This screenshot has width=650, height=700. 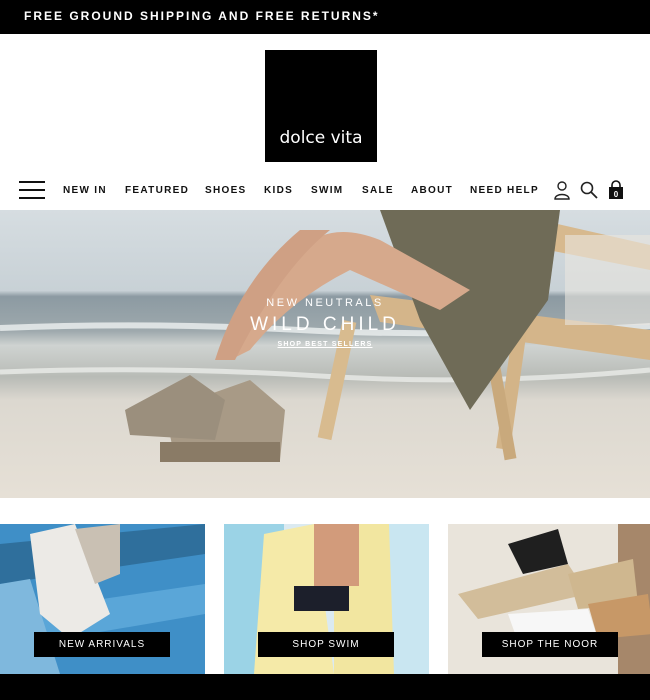 I want to click on nav-item-new-in: NEW IN, so click(x=85, y=190).